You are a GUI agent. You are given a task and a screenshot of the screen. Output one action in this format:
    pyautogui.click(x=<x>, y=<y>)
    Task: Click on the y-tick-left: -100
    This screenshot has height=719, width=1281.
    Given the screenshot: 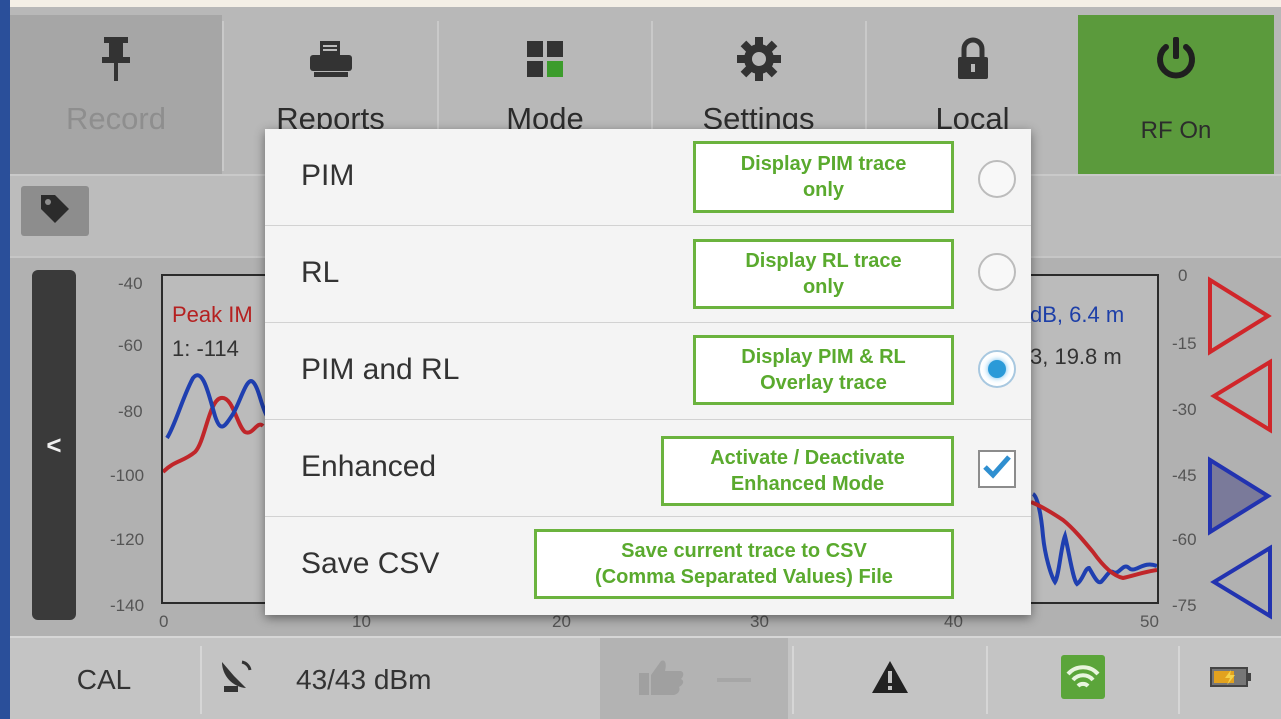 What is the action you would take?
    pyautogui.click(x=127, y=475)
    